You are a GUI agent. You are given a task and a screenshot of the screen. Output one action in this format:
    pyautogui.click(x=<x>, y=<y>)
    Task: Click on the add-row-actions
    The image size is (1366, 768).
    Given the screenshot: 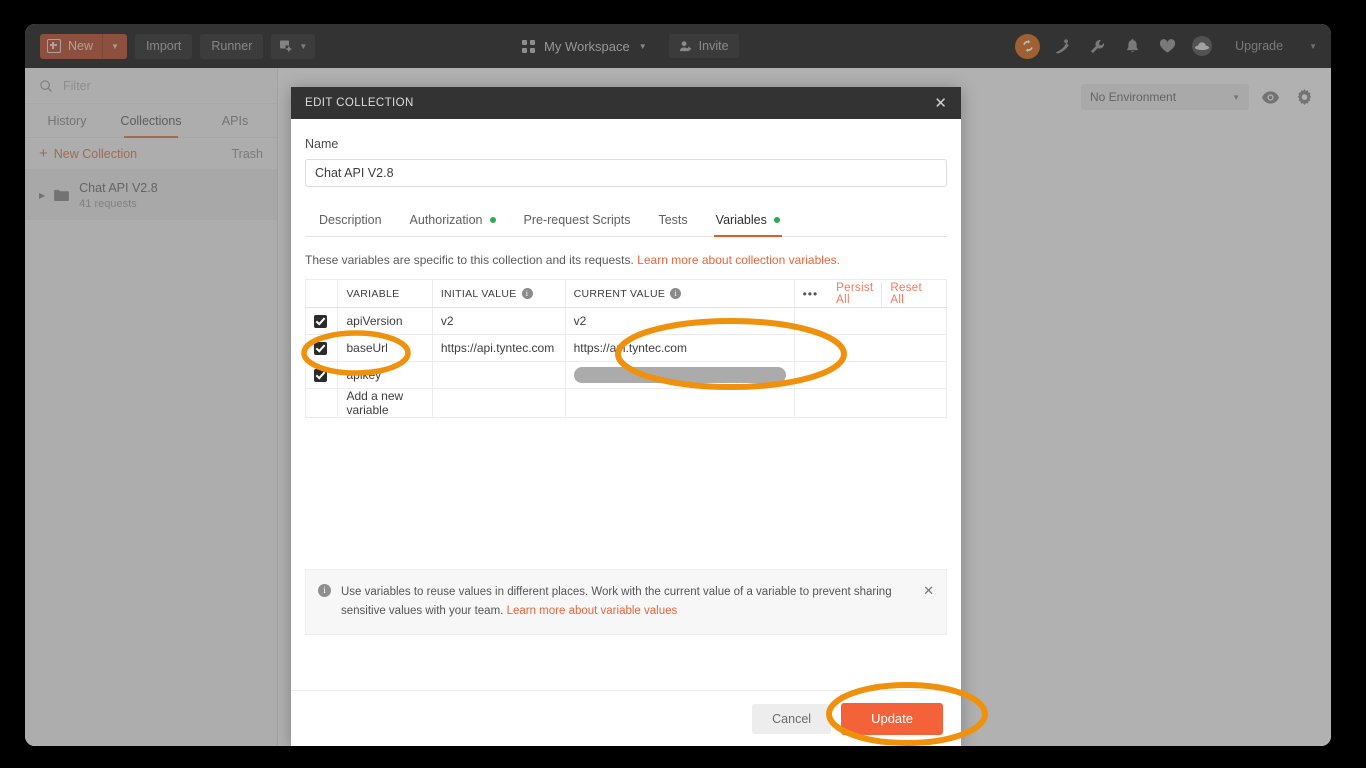 What is the action you would take?
    pyautogui.click(x=870, y=403)
    